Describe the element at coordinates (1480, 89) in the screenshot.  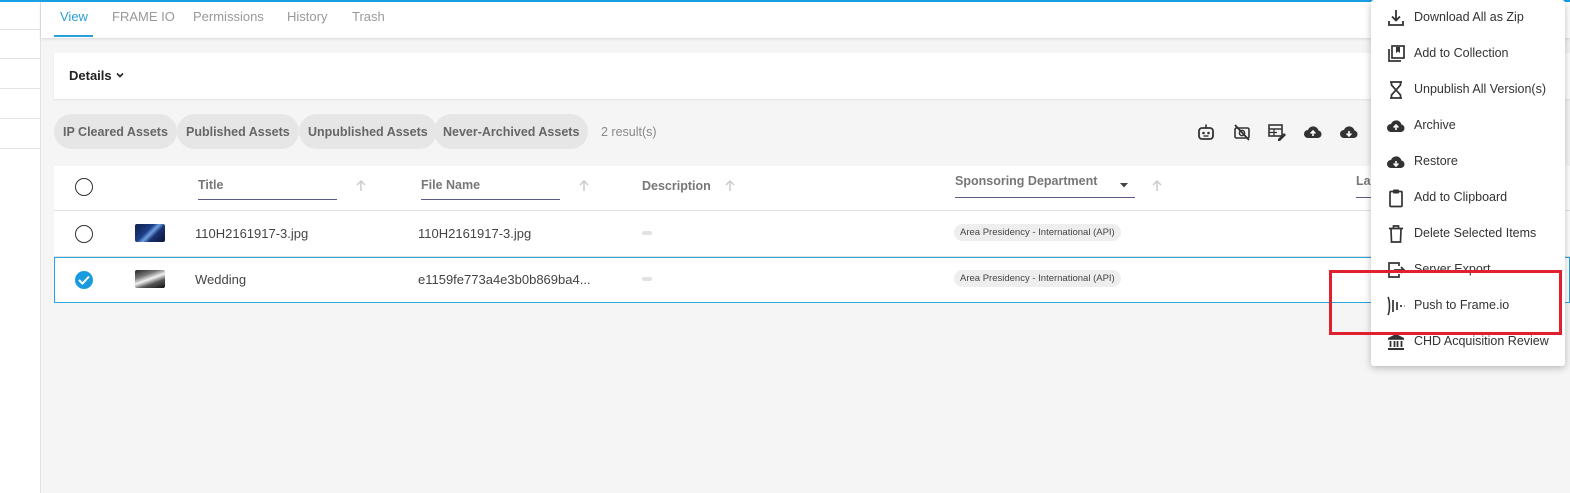
I see `menu-item-label: Unpublish All Version(s)` at that location.